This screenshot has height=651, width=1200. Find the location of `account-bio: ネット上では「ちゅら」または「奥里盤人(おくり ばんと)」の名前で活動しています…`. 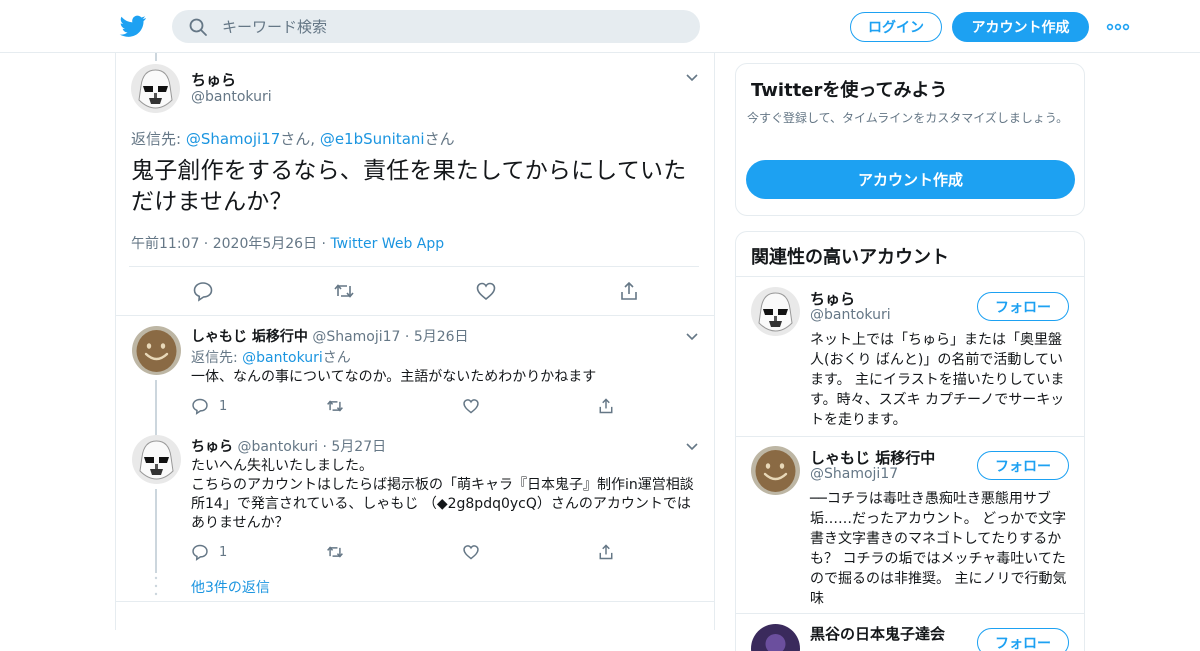

account-bio: ネット上では「ちゅら」または「奥里盤人(おくり ばんと)」の名前で活動しています… is located at coordinates (937, 380).